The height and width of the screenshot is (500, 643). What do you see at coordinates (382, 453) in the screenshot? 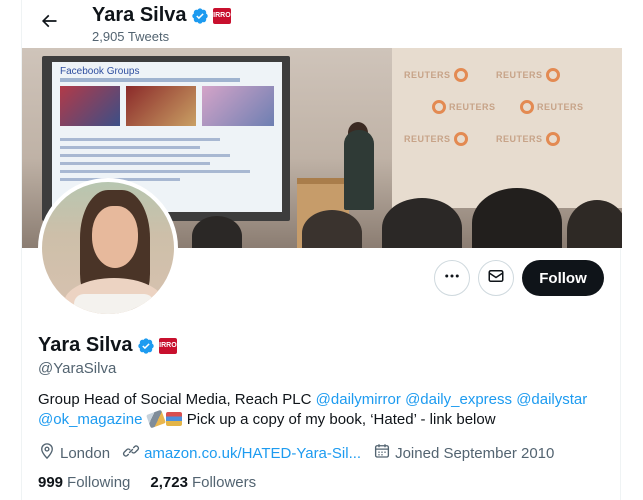
I see `calendar-icon` at bounding box center [382, 453].